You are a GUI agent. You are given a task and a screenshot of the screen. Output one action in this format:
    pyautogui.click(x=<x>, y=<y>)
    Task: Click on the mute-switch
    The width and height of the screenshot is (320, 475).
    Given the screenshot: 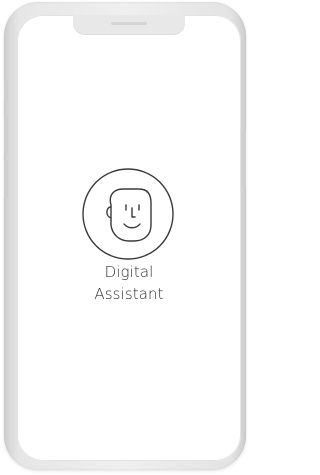 What is the action you would take?
    pyautogui.click(x=6, y=91)
    